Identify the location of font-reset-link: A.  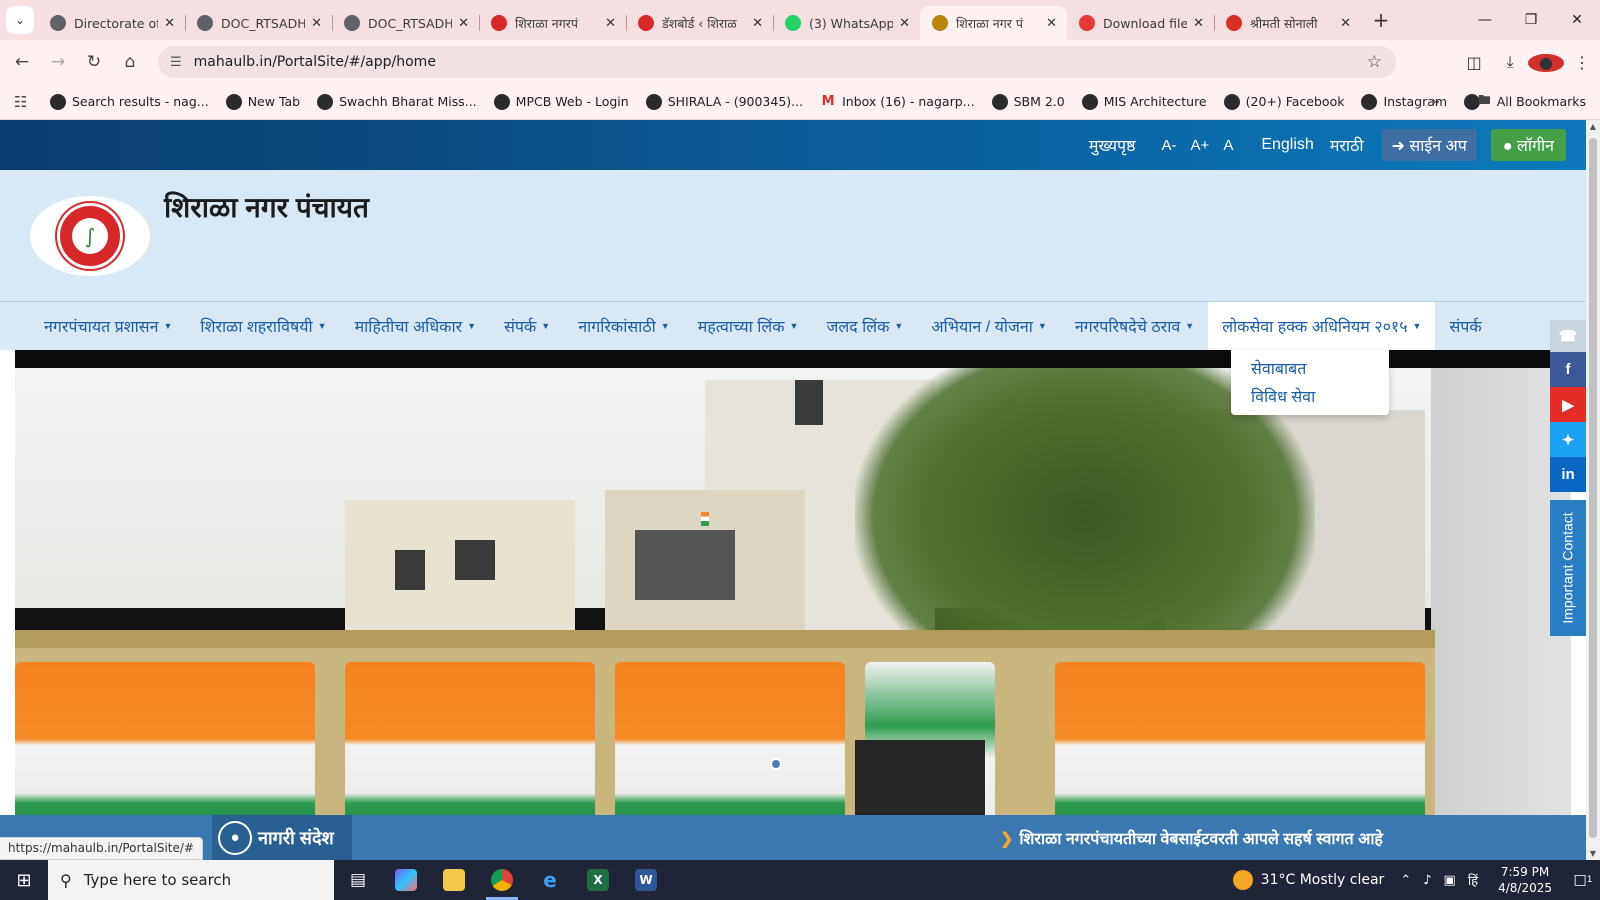
(1228, 145).